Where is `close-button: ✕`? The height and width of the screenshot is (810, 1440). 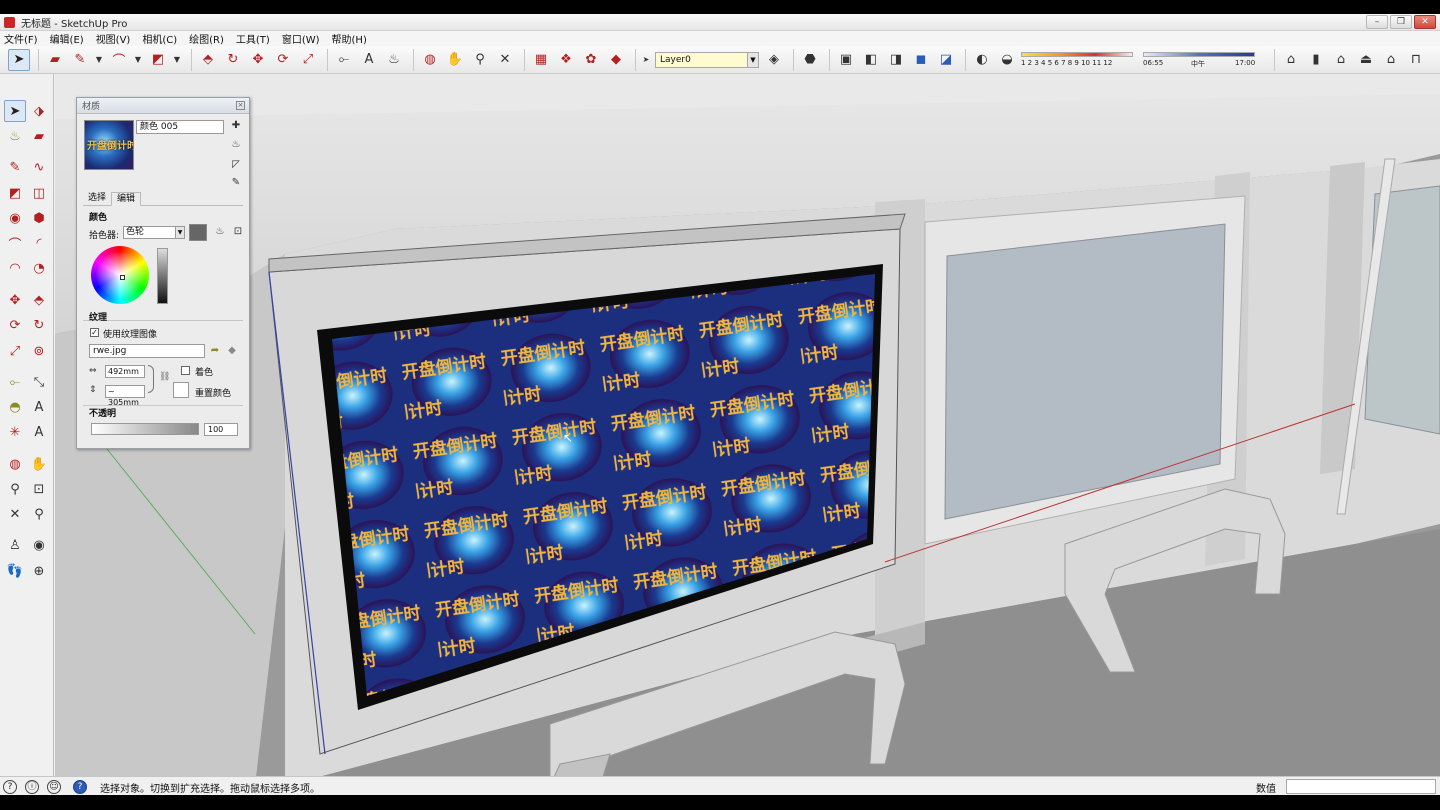 close-button: ✕ is located at coordinates (1425, 22).